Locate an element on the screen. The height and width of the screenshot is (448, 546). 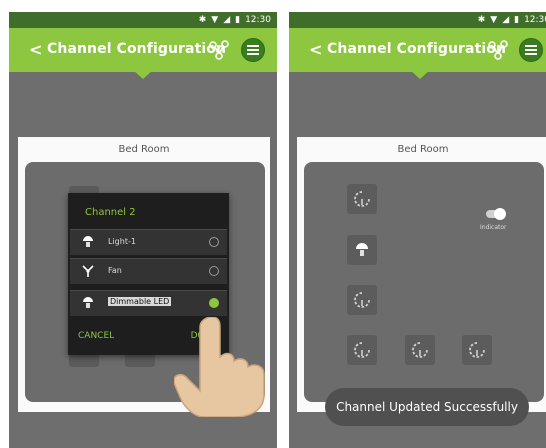
indicator-label: Indicator is located at coordinates (493, 227).